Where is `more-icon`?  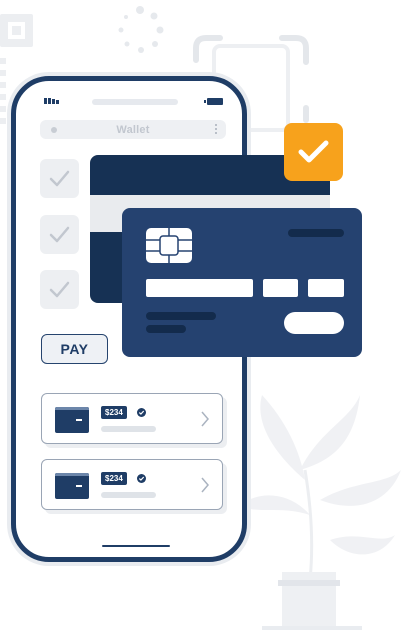
more-icon is located at coordinates (216, 129).